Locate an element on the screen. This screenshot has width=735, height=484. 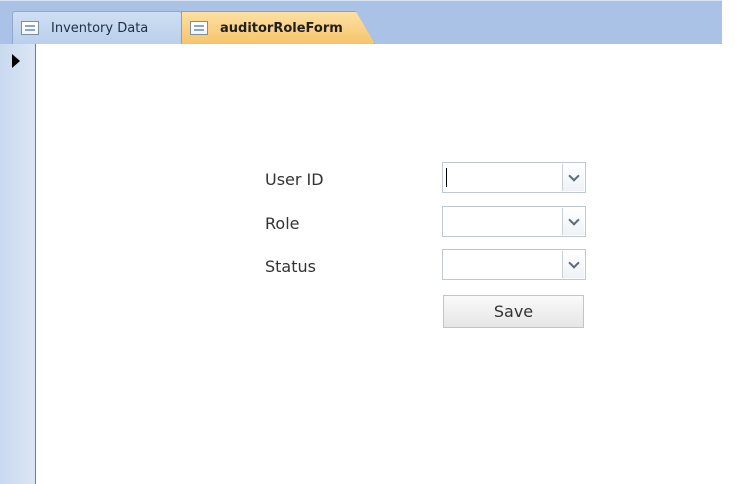
tab-inventory-data-label: Inventory Data is located at coordinates (100, 28).